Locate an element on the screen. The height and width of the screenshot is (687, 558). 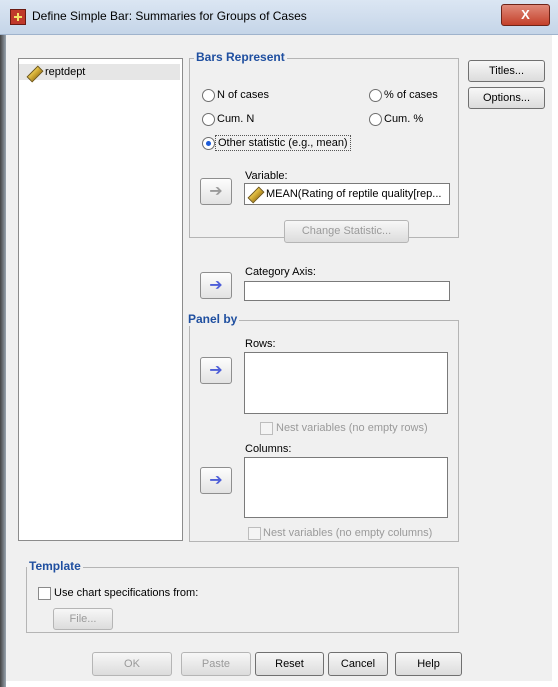
rows-label: Rows: is located at coordinates (260, 344).